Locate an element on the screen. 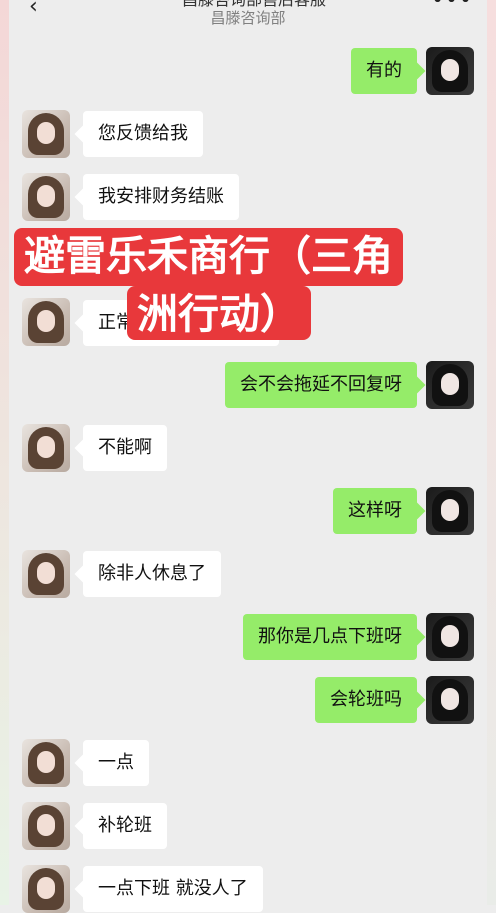  incoming-message: 我安排财务结账 is located at coordinates (161, 197).